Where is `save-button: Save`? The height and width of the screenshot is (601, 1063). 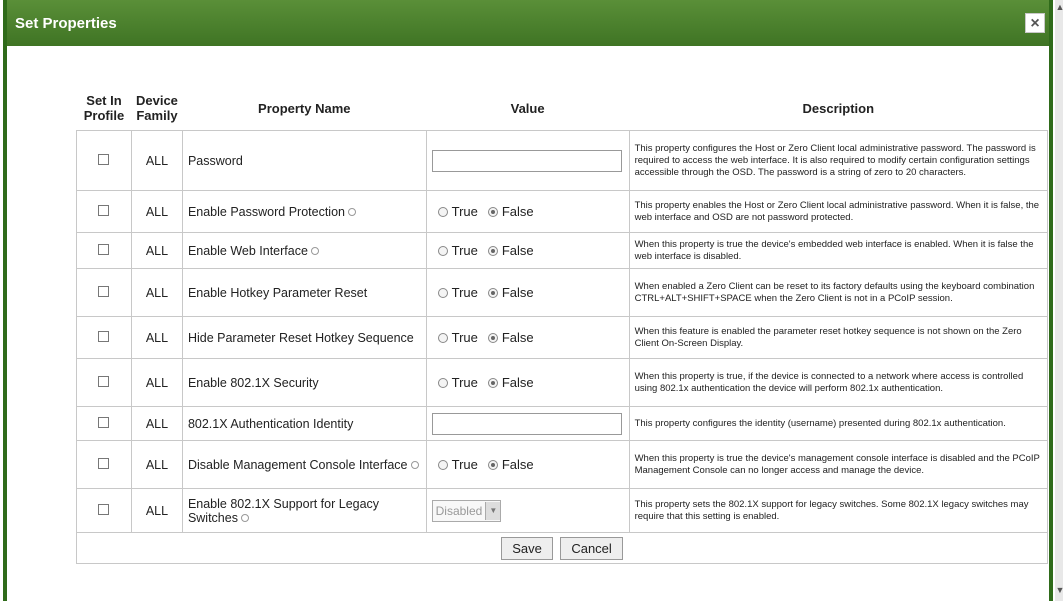
save-button: Save is located at coordinates (527, 548).